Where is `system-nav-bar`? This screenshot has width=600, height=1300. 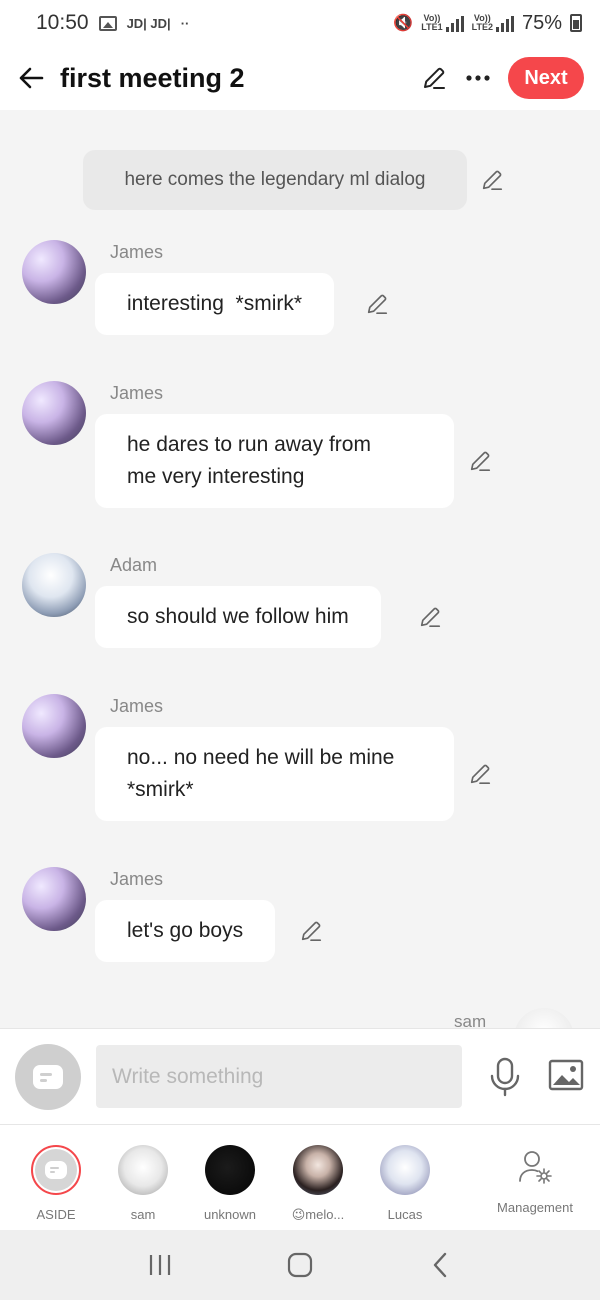 system-nav-bar is located at coordinates (300, 1265).